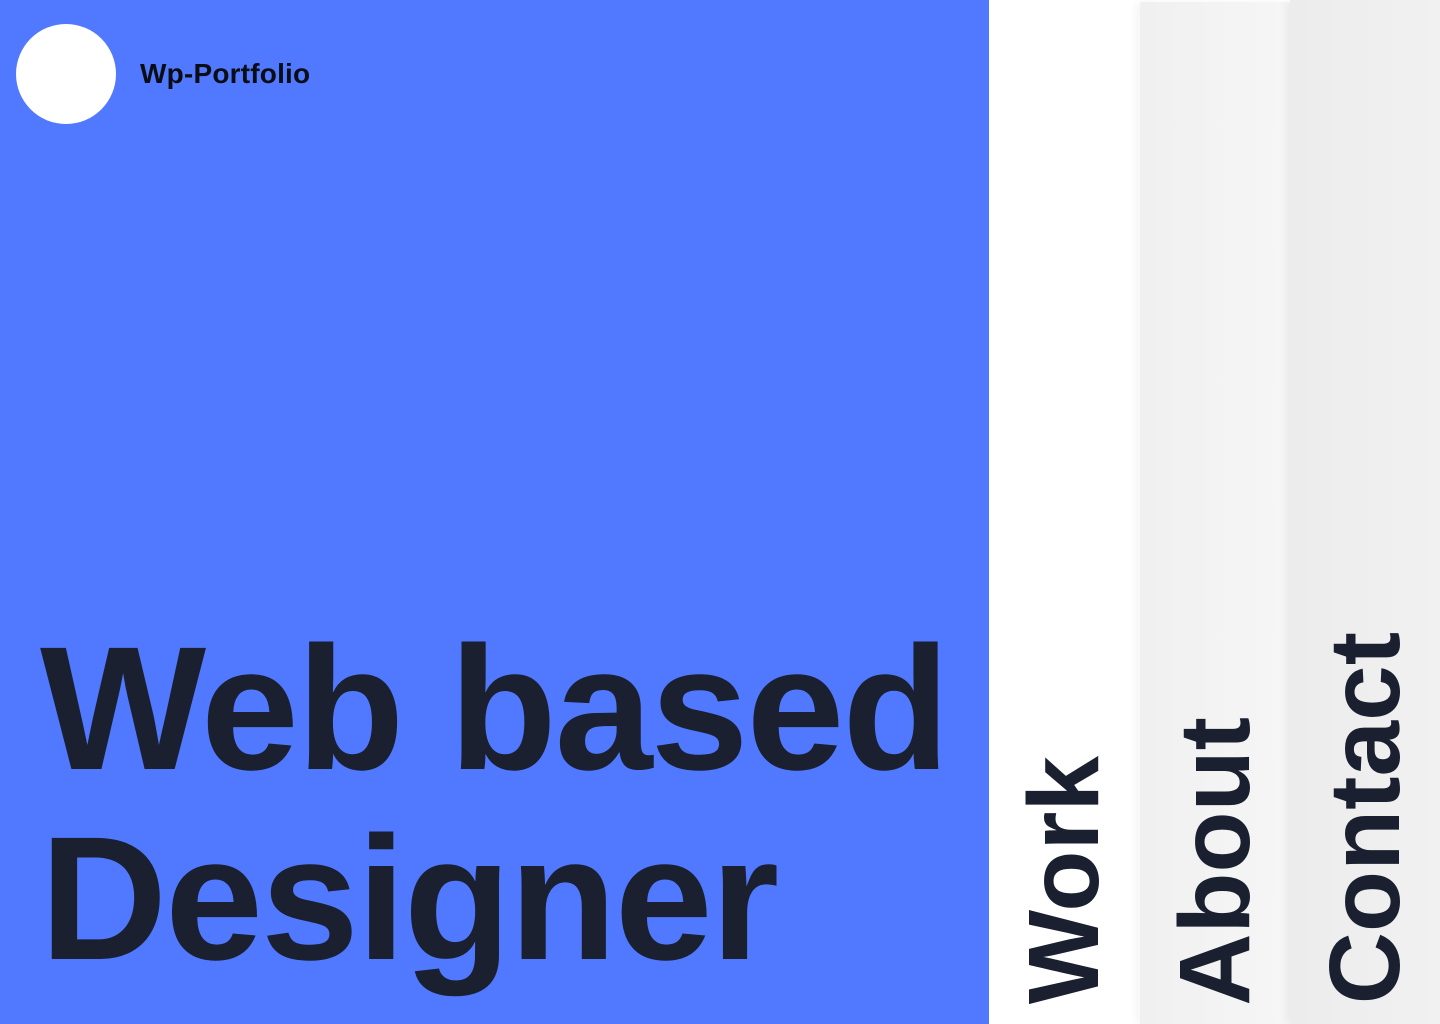  Describe the element at coordinates (409, 899) in the screenshot. I see `hero-headline-line-2: Designer` at that location.